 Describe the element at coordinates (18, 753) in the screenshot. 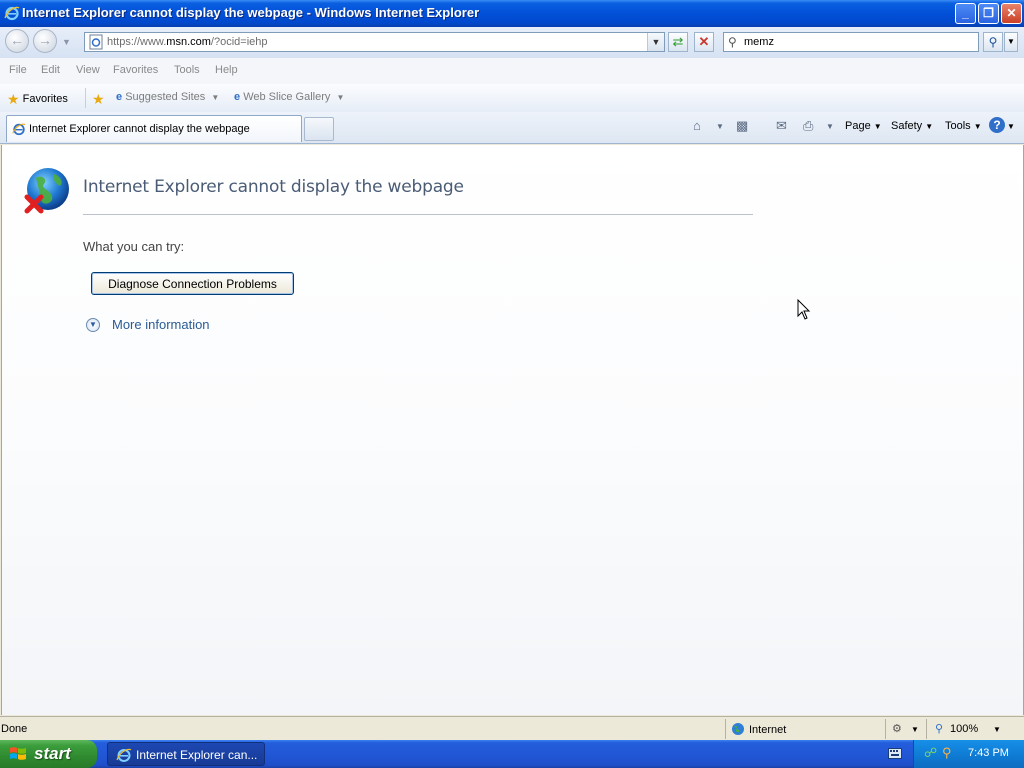

I see `windows-logo-icon` at that location.